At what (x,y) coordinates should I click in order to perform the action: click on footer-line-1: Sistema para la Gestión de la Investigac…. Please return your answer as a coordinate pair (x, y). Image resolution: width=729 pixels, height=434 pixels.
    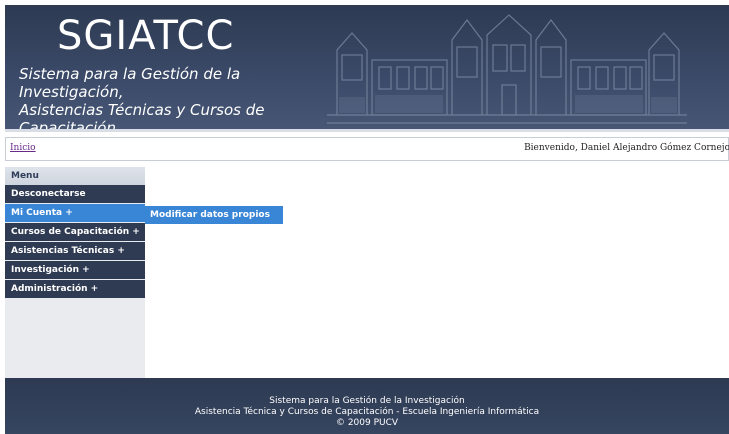
    Looking at the image, I should click on (367, 401).